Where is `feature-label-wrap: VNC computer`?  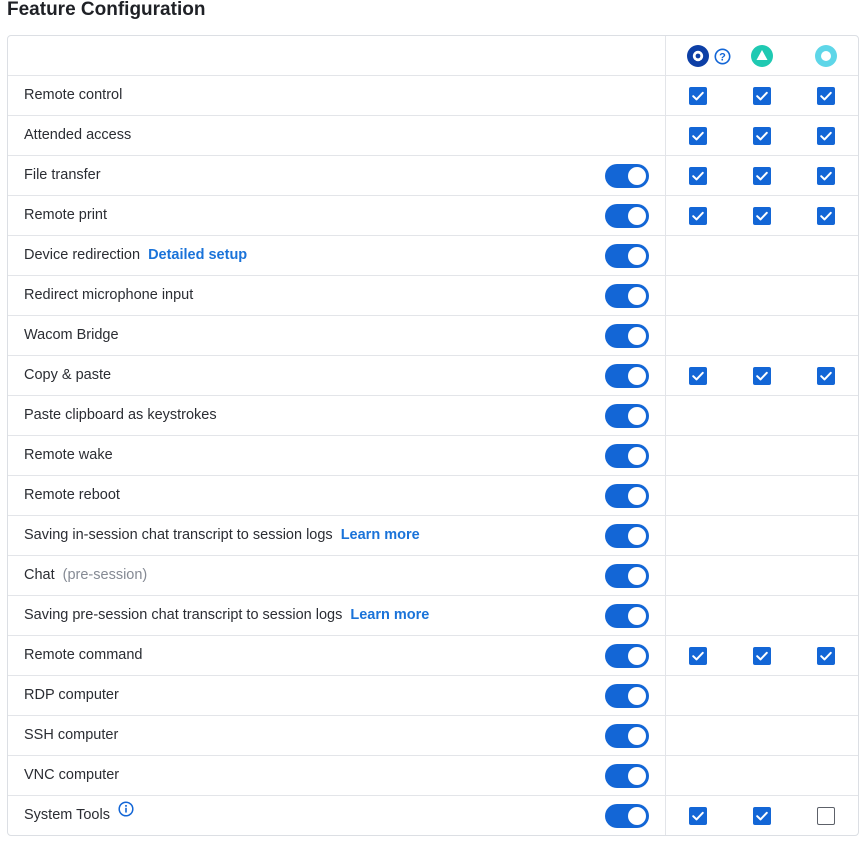
feature-label-wrap: VNC computer is located at coordinates (71, 775).